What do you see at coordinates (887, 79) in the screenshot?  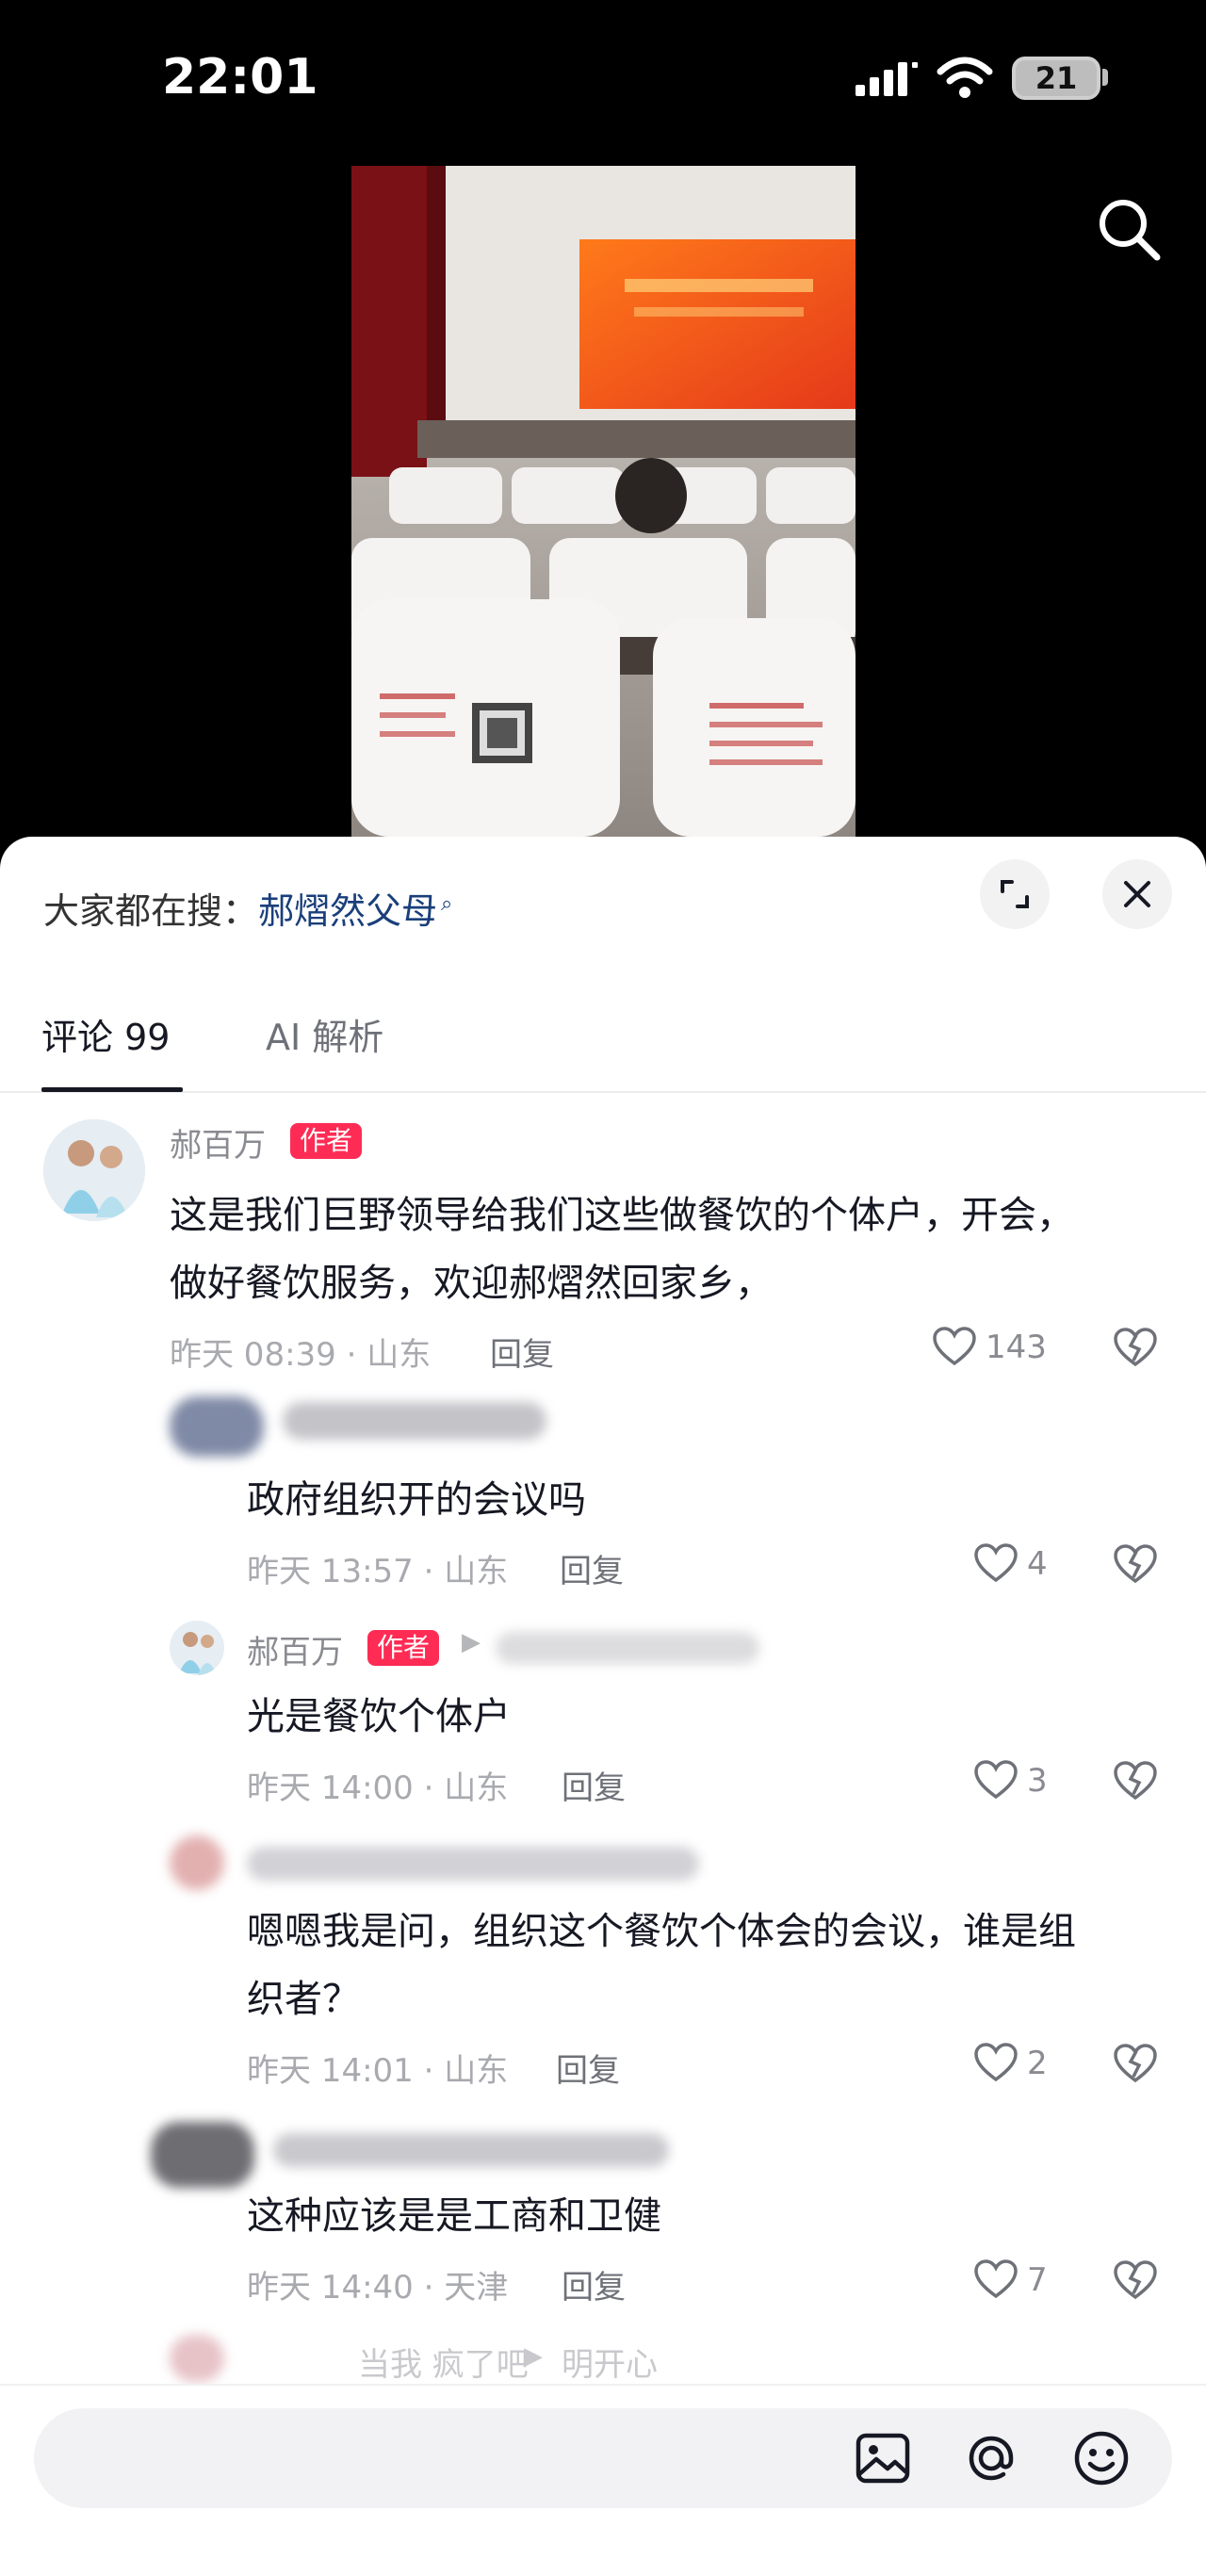 I see `cellular-signal-icon` at bounding box center [887, 79].